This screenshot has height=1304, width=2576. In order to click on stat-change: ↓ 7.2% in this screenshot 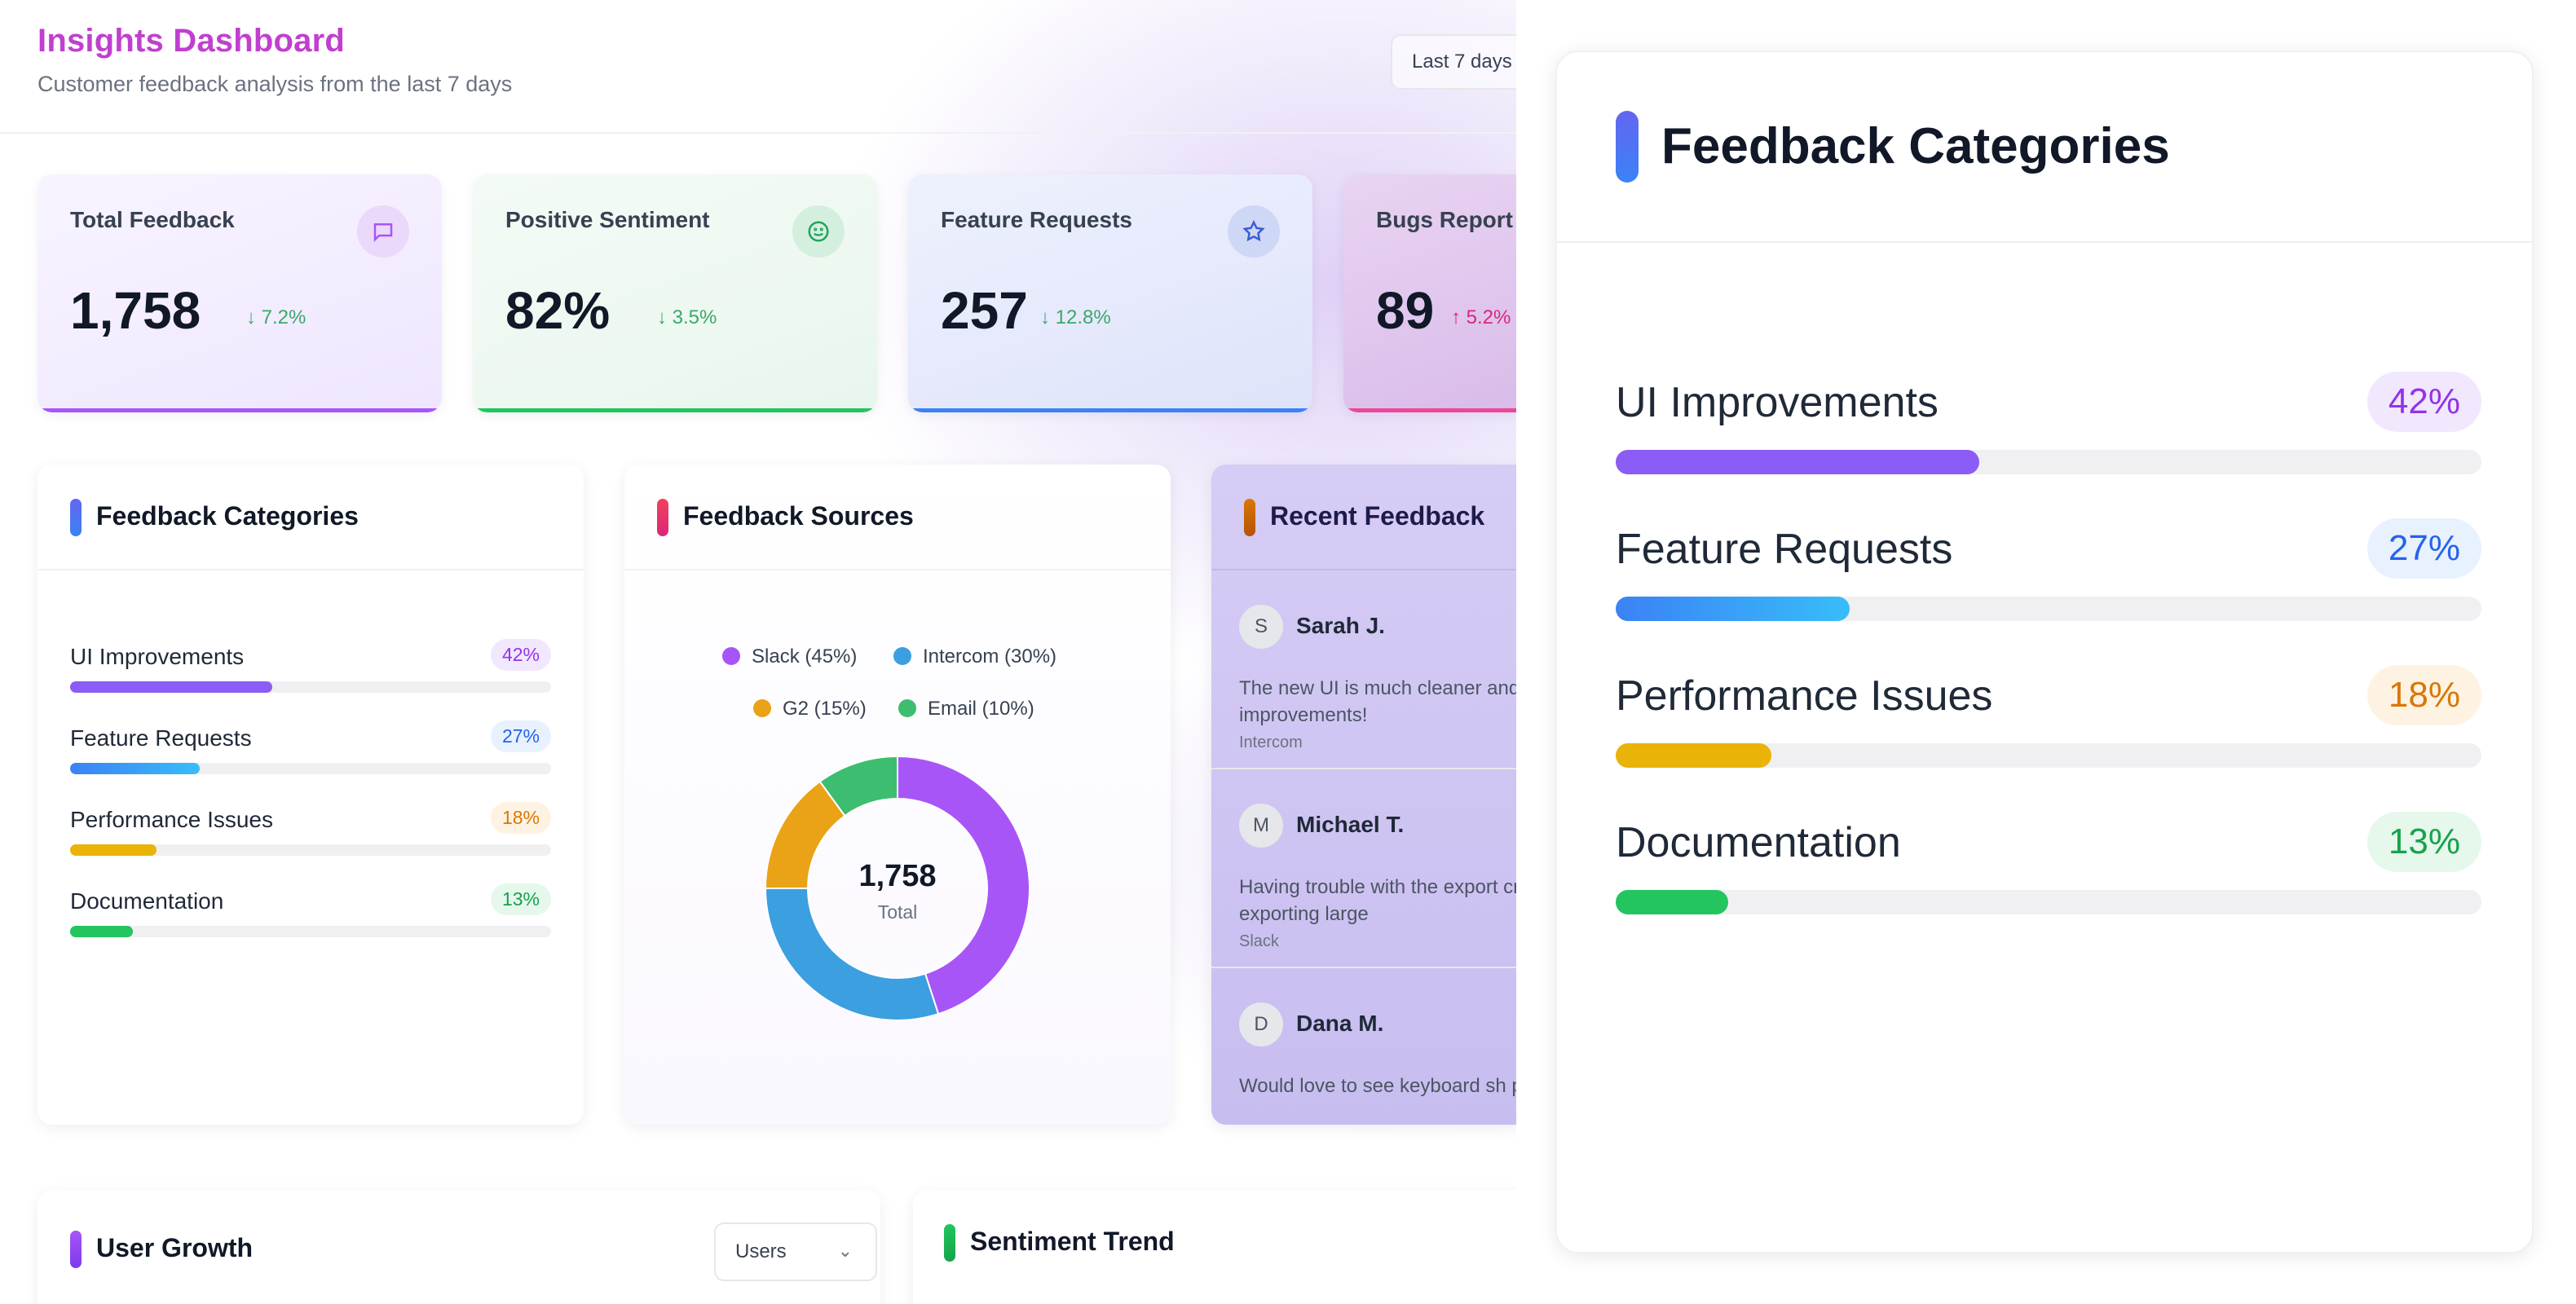, I will do `click(276, 317)`.